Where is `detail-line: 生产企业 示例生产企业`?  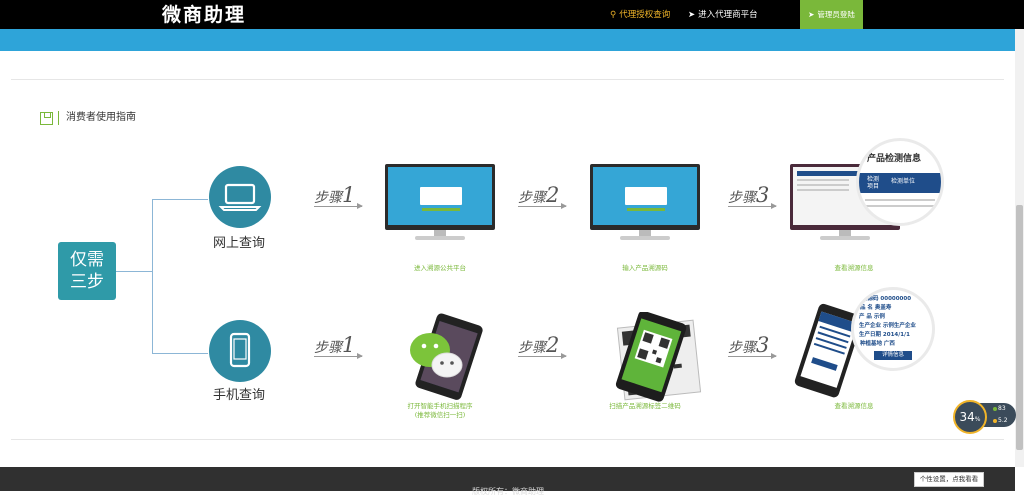 detail-line: 生产企业 示例生产企业 is located at coordinates (887, 326).